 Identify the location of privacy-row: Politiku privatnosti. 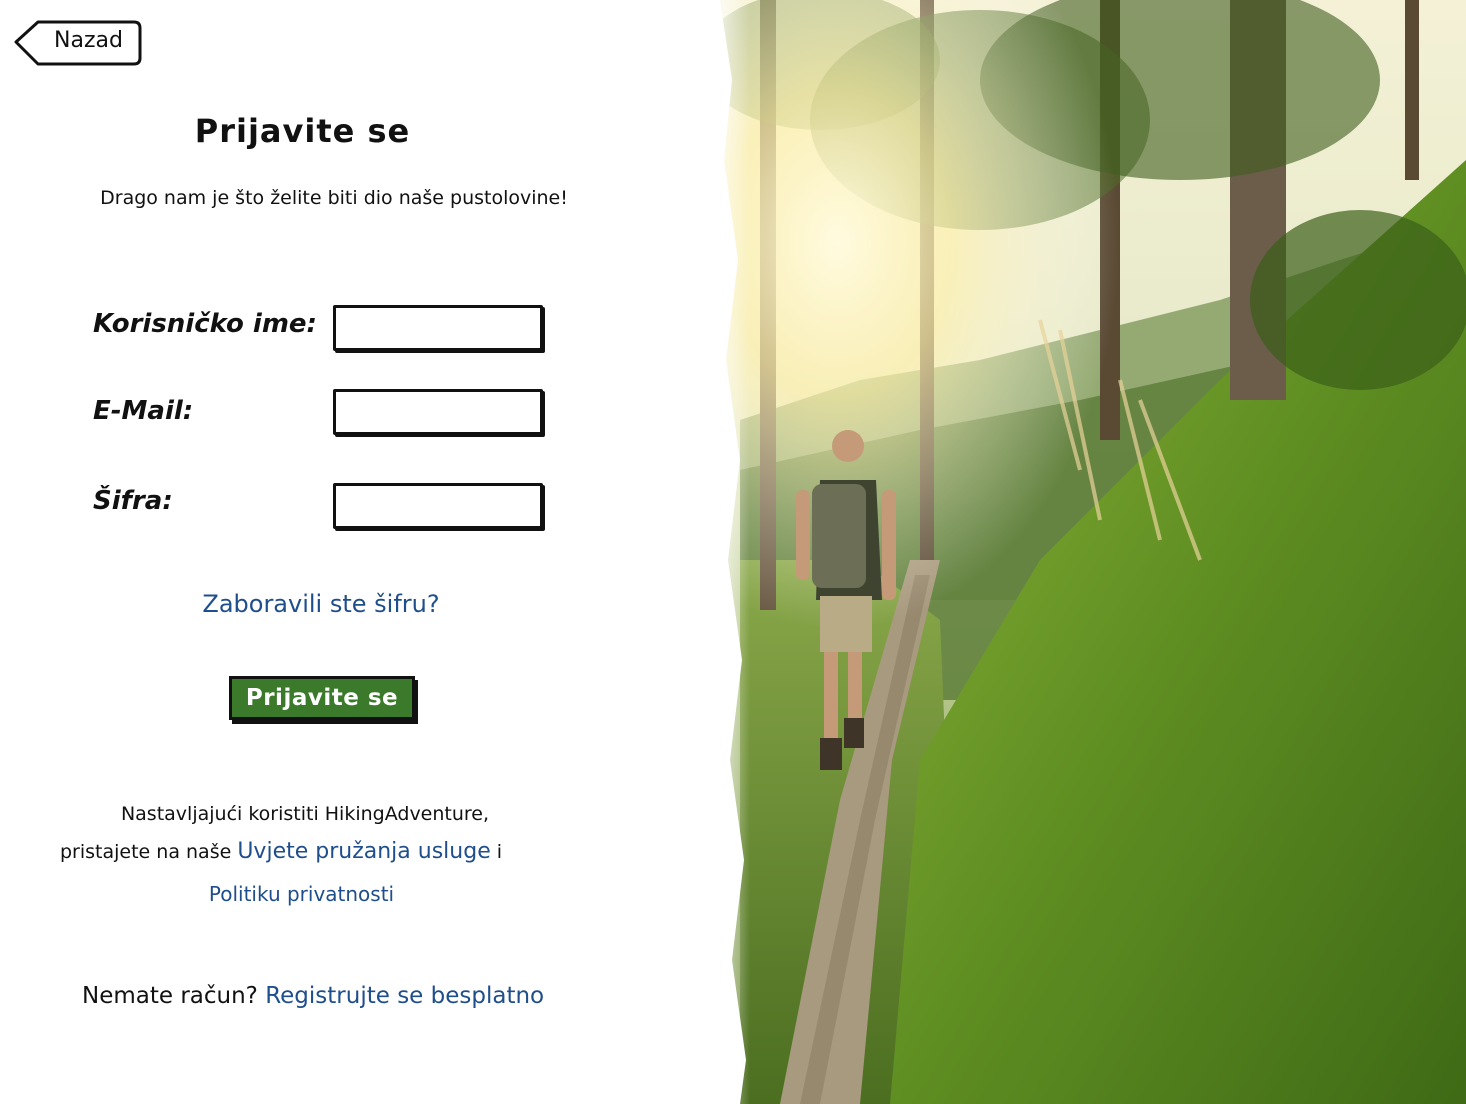
(301, 894).